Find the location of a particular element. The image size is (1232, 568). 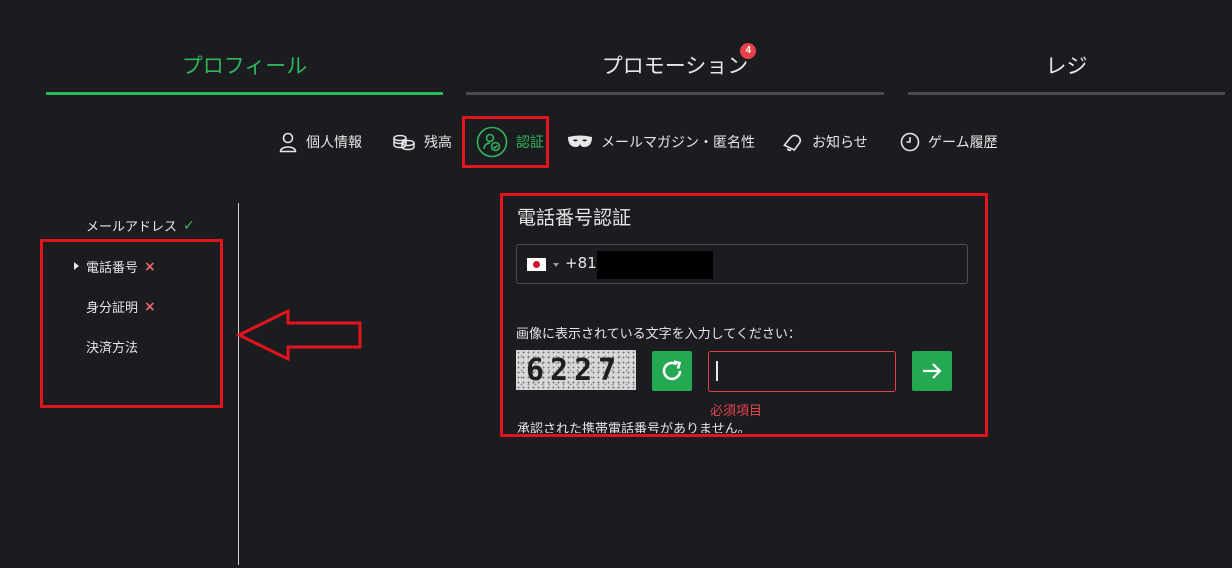

submit-captcha-button is located at coordinates (932, 371).